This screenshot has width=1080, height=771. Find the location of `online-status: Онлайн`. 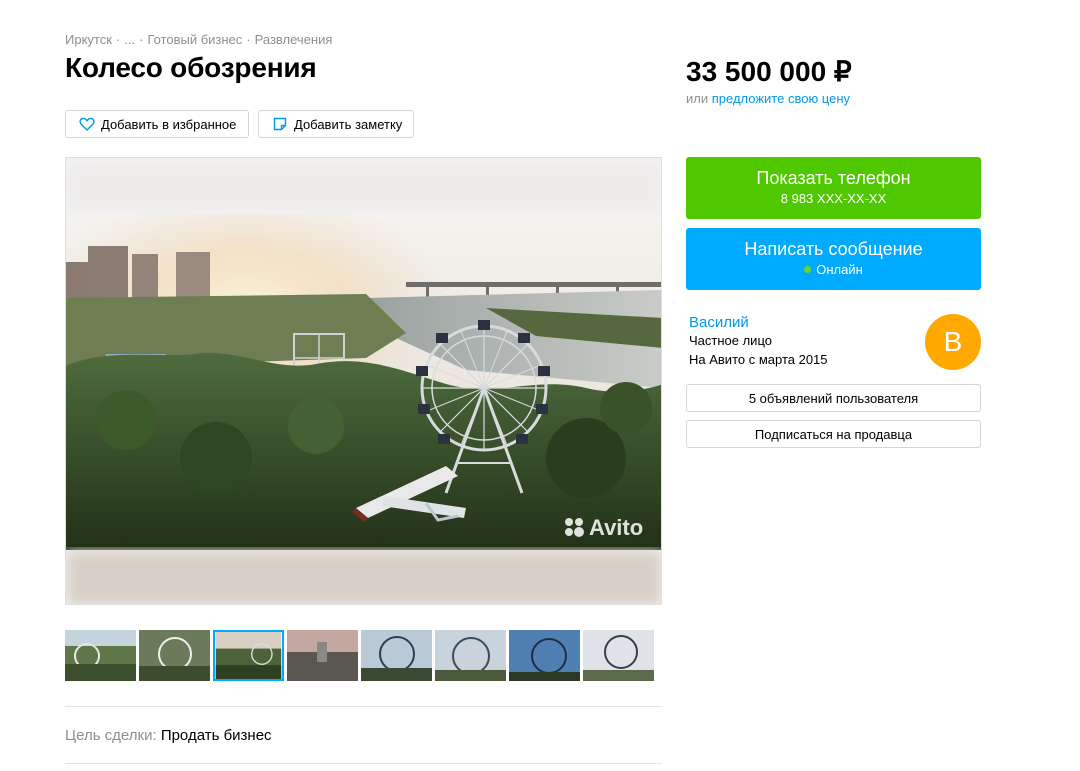

online-status: Онлайн is located at coordinates (833, 270).